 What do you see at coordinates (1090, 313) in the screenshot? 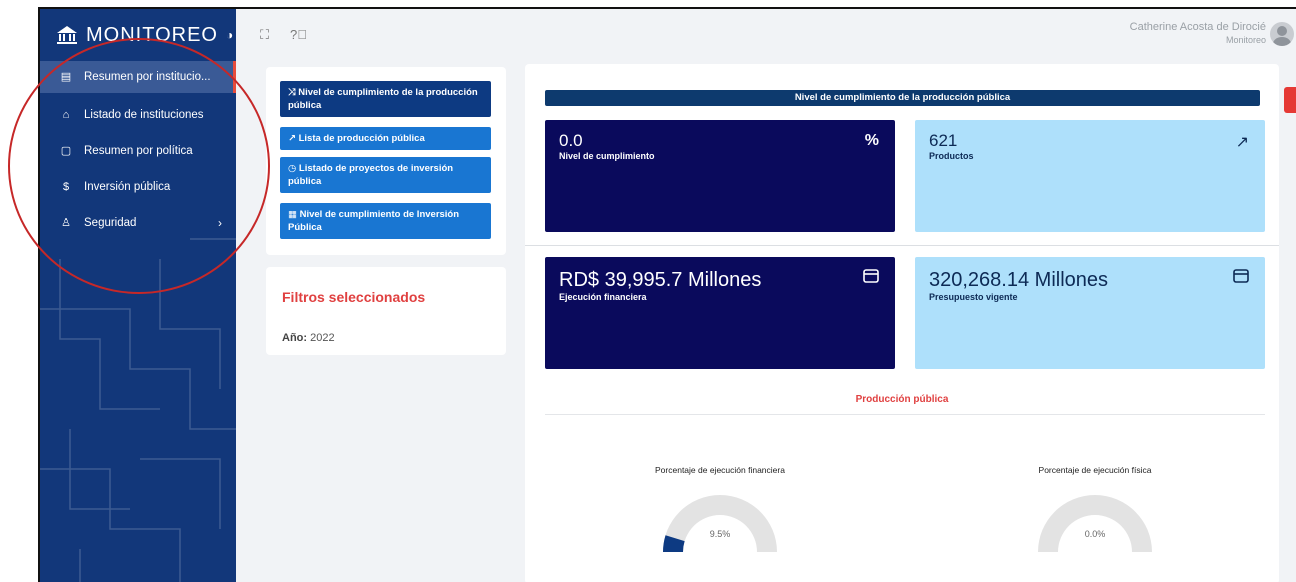
I see `kpi-presupuesto-vigente: 320,268.14 Millones Presupuesto vigente` at bounding box center [1090, 313].